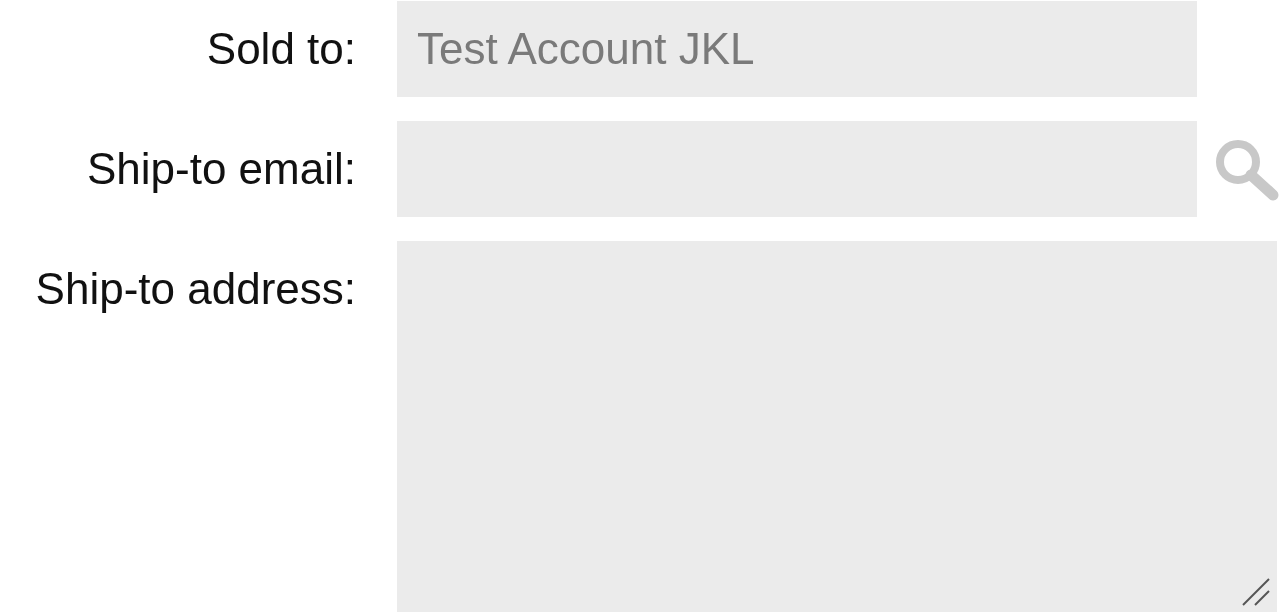 The width and height of the screenshot is (1281, 612). Describe the element at coordinates (797, 49) in the screenshot. I see `input-field: Test Account JKL` at that location.